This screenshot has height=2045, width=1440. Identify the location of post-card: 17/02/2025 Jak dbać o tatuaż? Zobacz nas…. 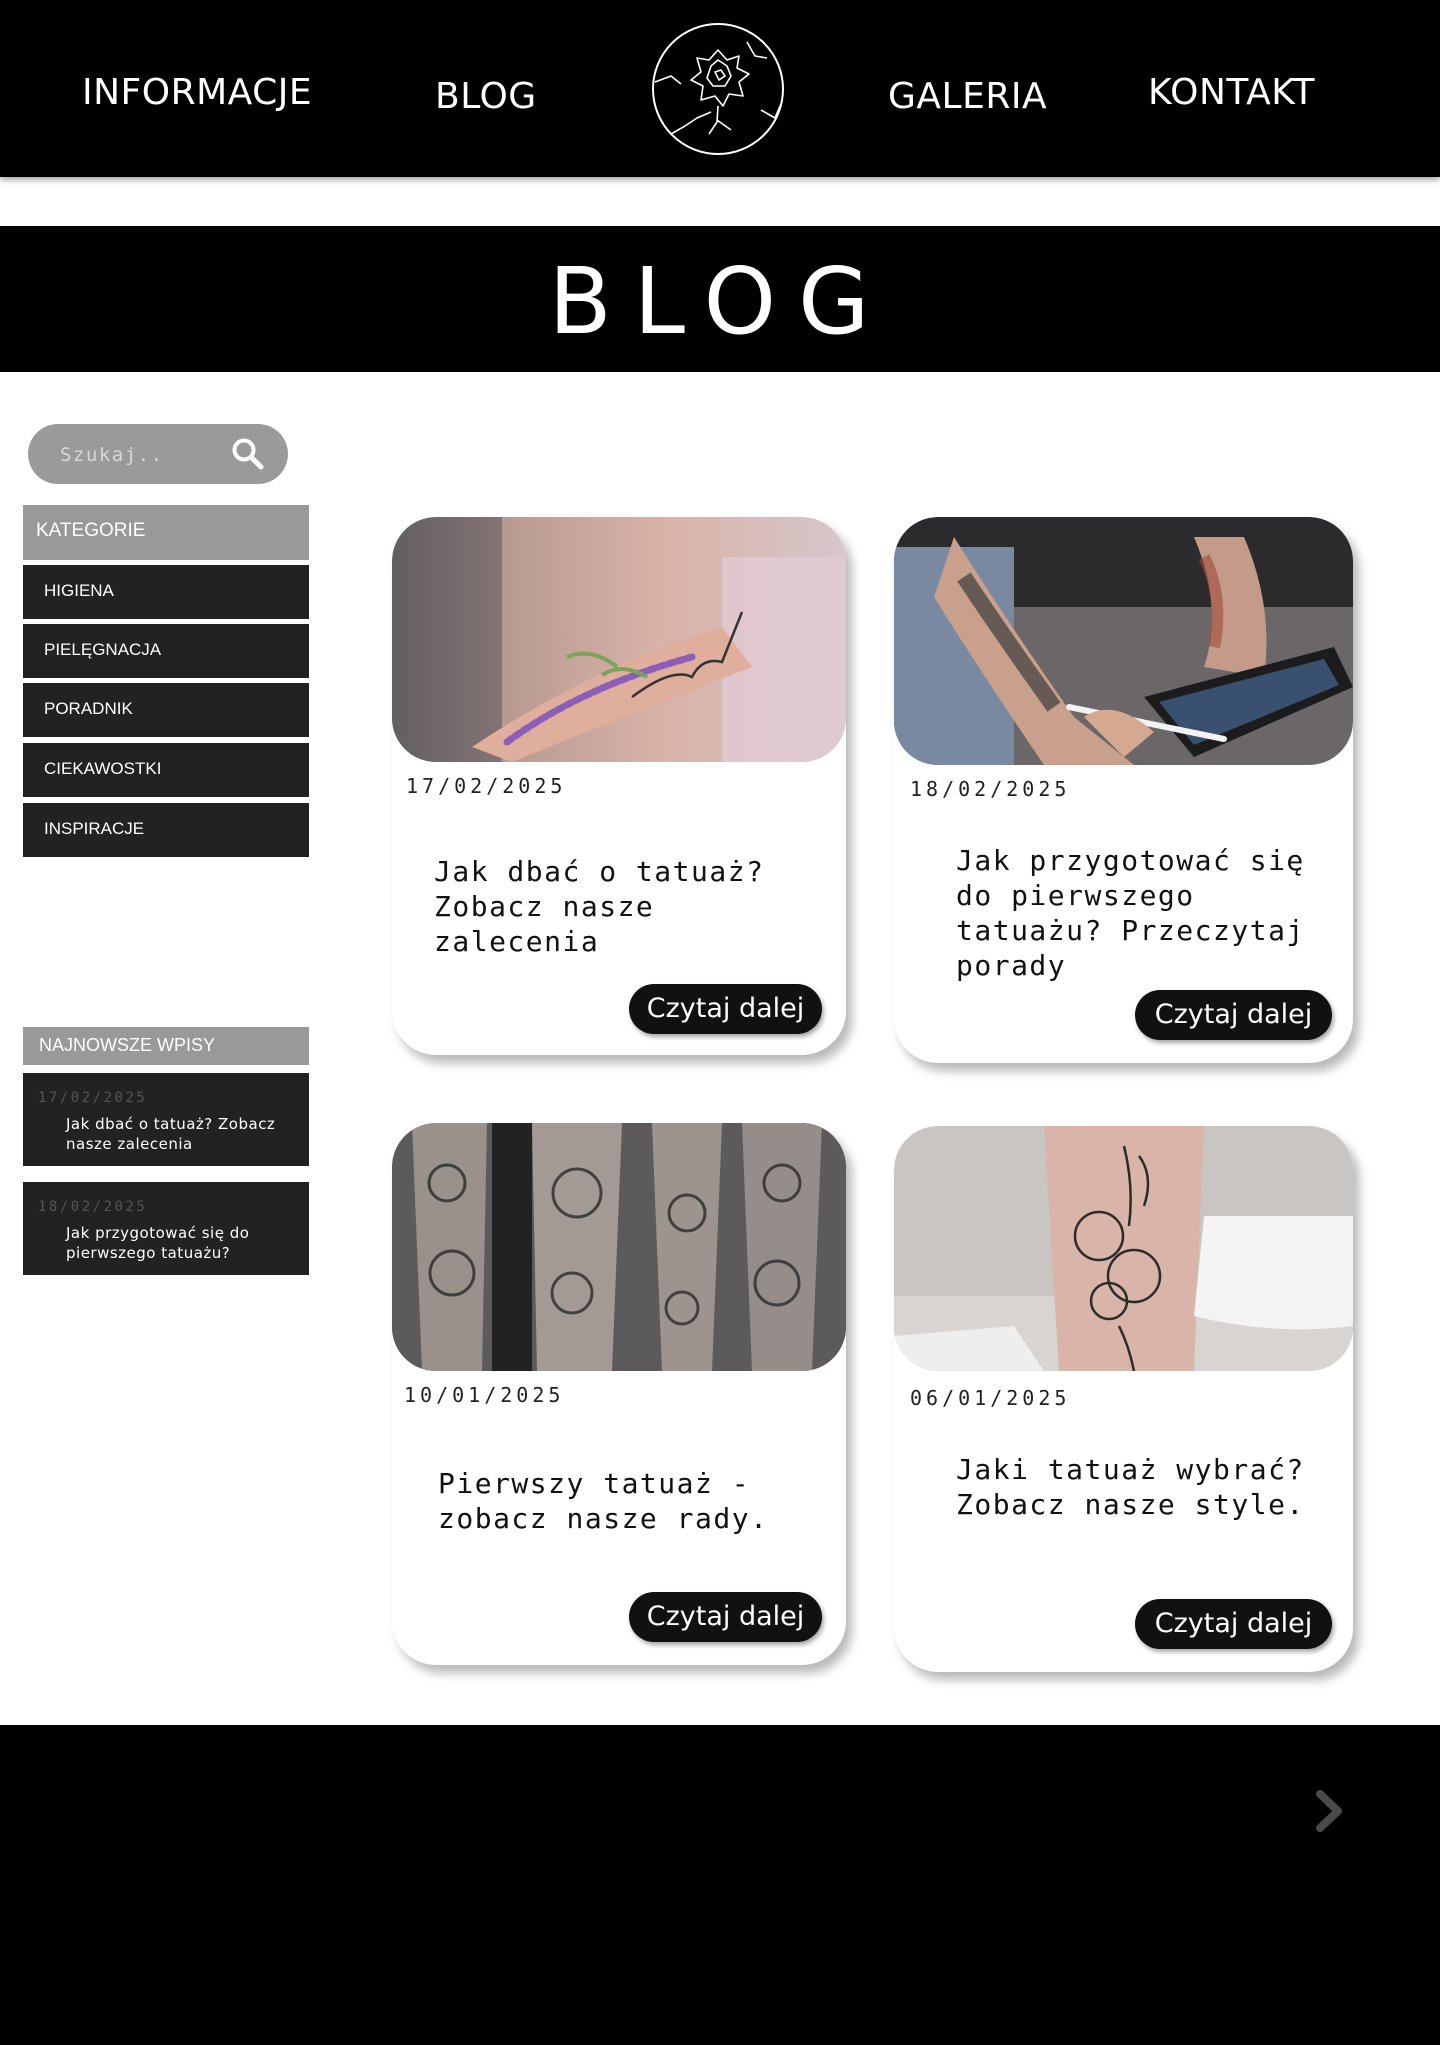
(619, 786).